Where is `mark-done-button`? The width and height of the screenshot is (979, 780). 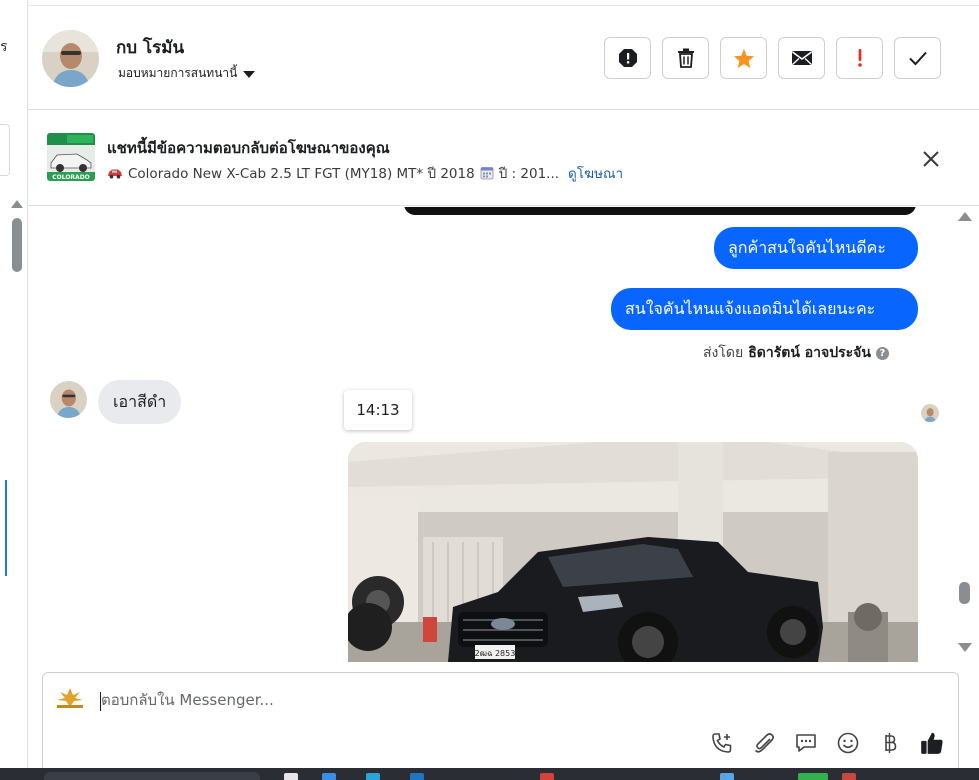
mark-done-button is located at coordinates (917, 58).